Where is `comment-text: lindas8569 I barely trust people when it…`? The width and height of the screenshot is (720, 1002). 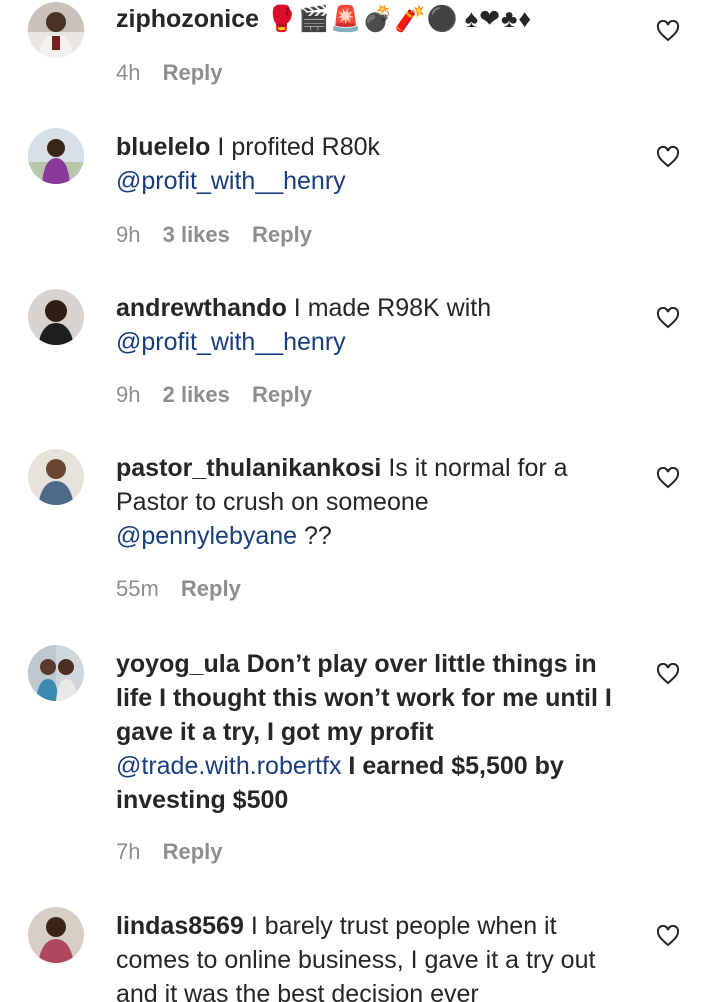 comment-text: lindas8569 I barely trust people when it… is located at coordinates (366, 955).